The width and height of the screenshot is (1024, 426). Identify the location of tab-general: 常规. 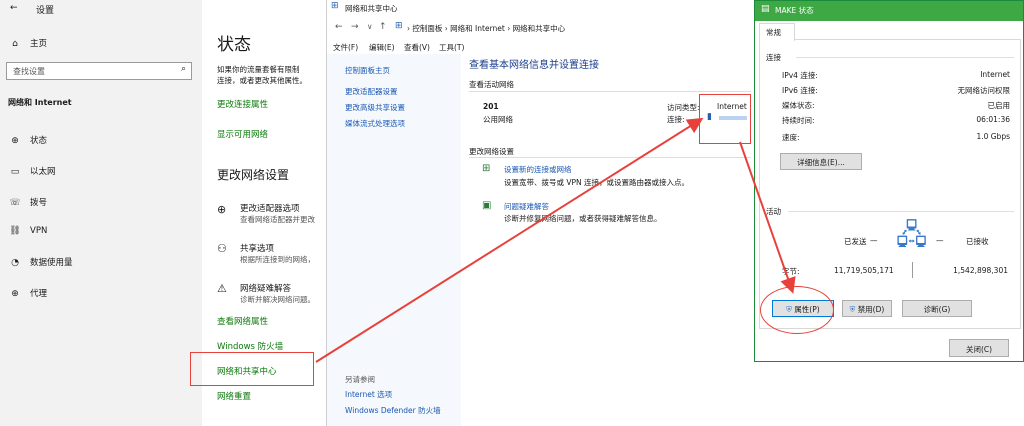
(777, 32).